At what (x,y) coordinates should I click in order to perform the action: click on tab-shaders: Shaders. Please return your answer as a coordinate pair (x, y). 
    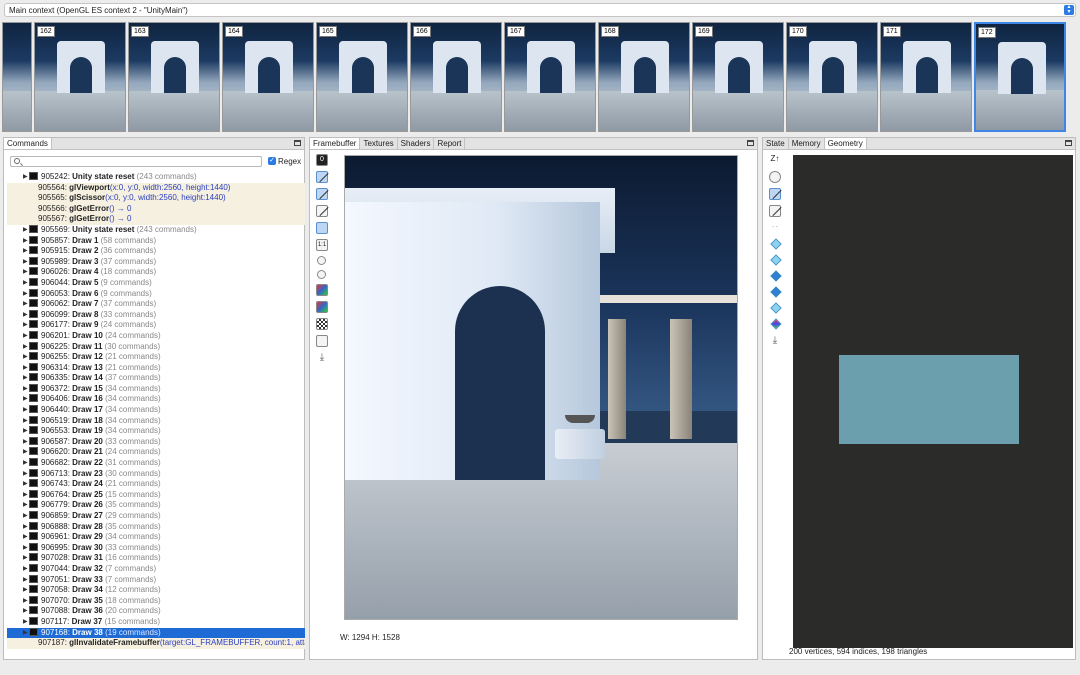
    Looking at the image, I should click on (416, 143).